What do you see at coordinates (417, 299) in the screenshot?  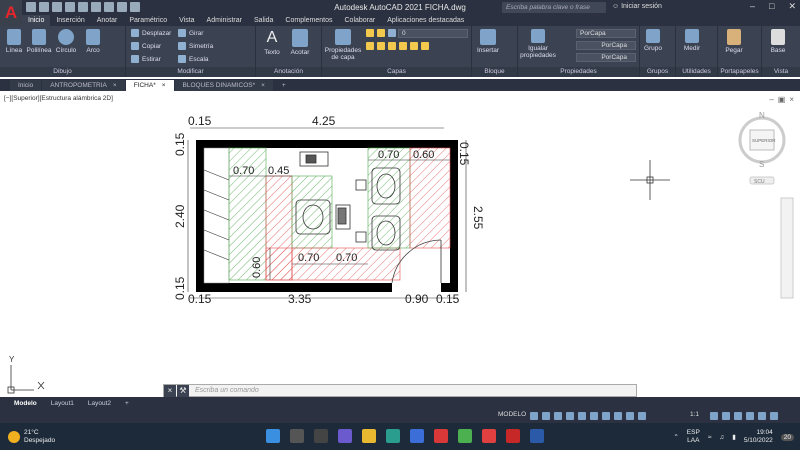 I see `dim-text: 0.90` at bounding box center [417, 299].